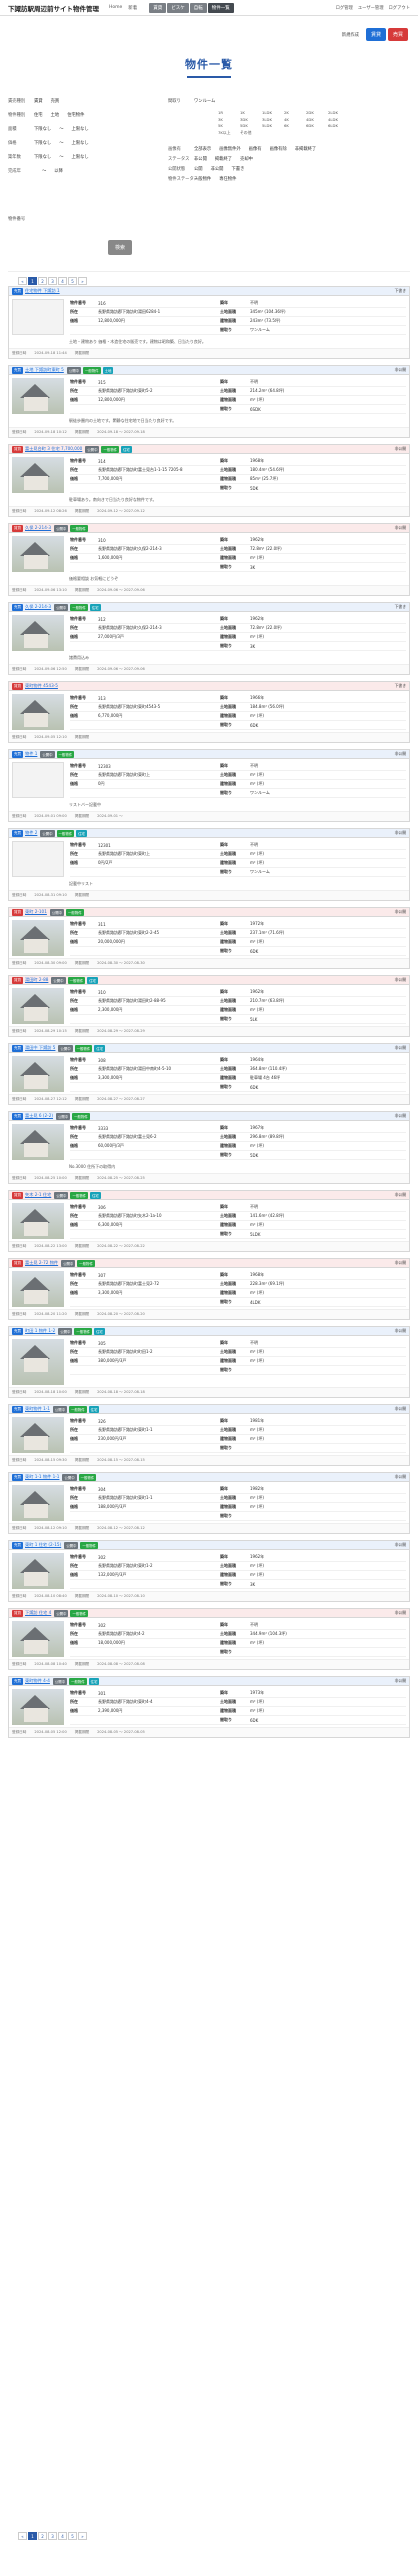  What do you see at coordinates (55, 115) in the screenshot?
I see `search-value: 土地` at bounding box center [55, 115].